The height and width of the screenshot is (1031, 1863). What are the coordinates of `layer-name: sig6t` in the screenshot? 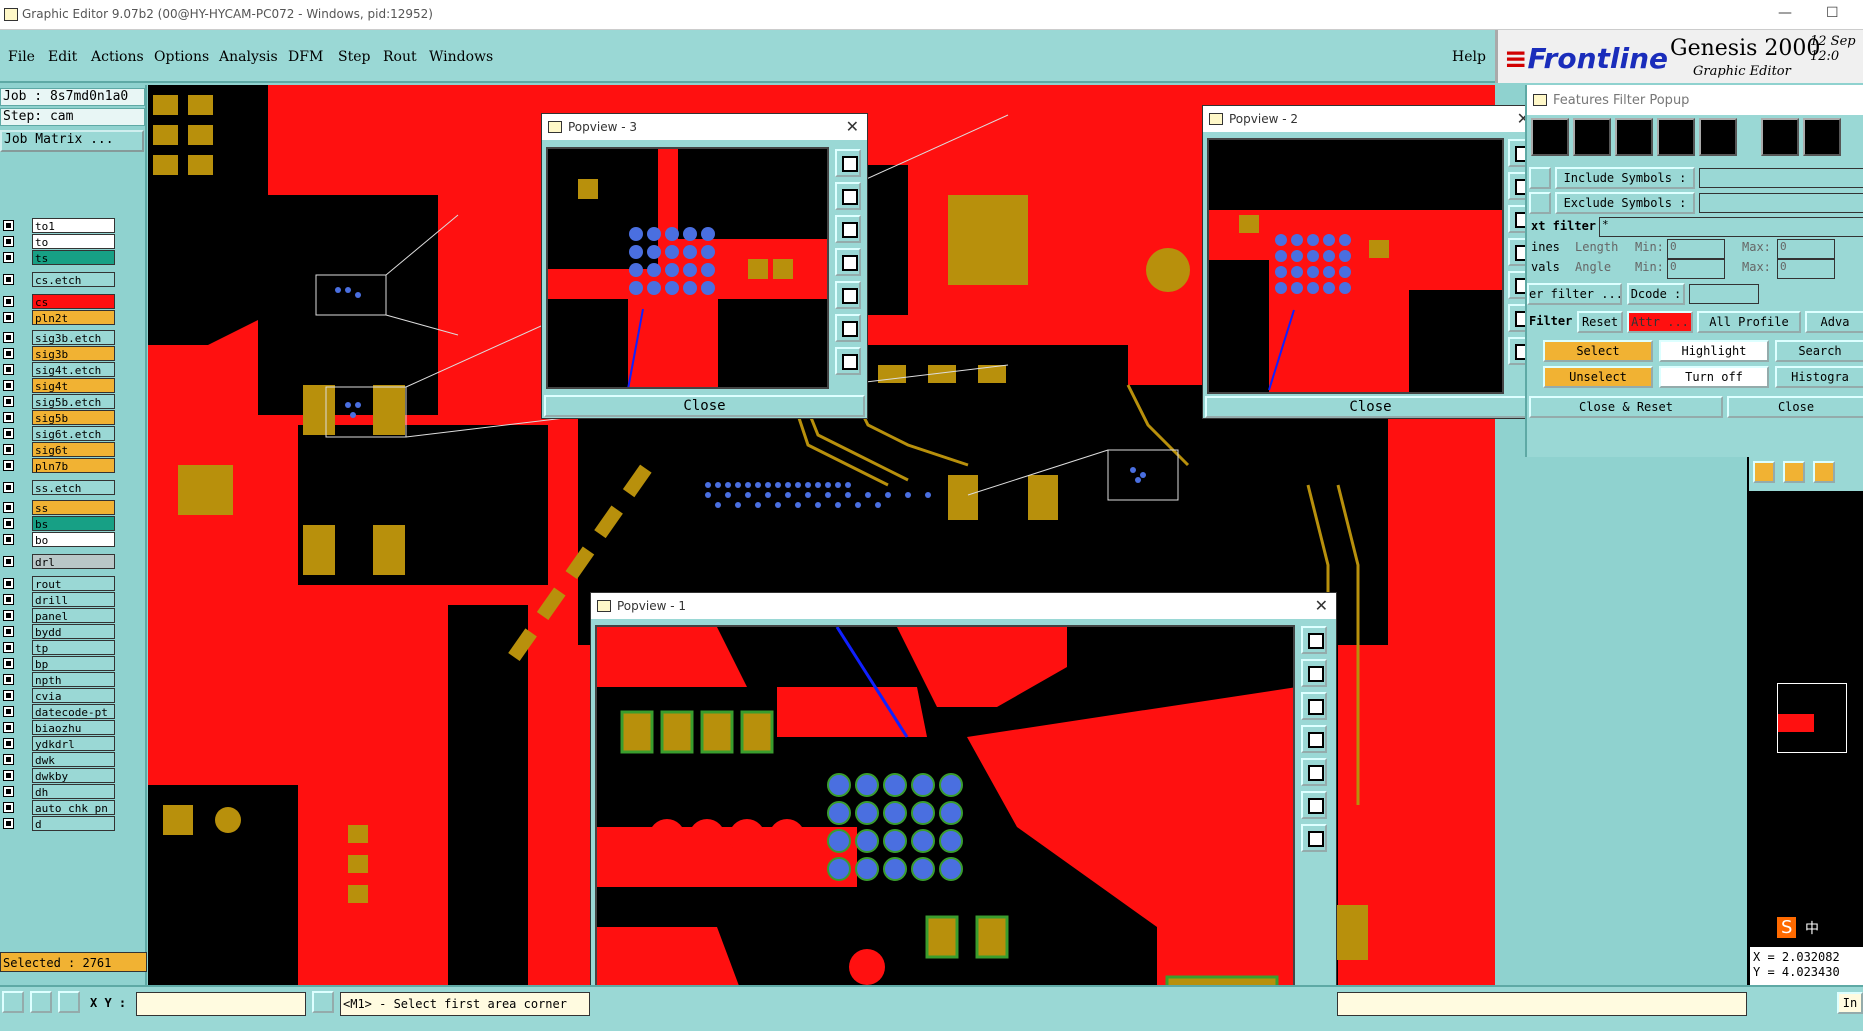 It's located at (73, 449).